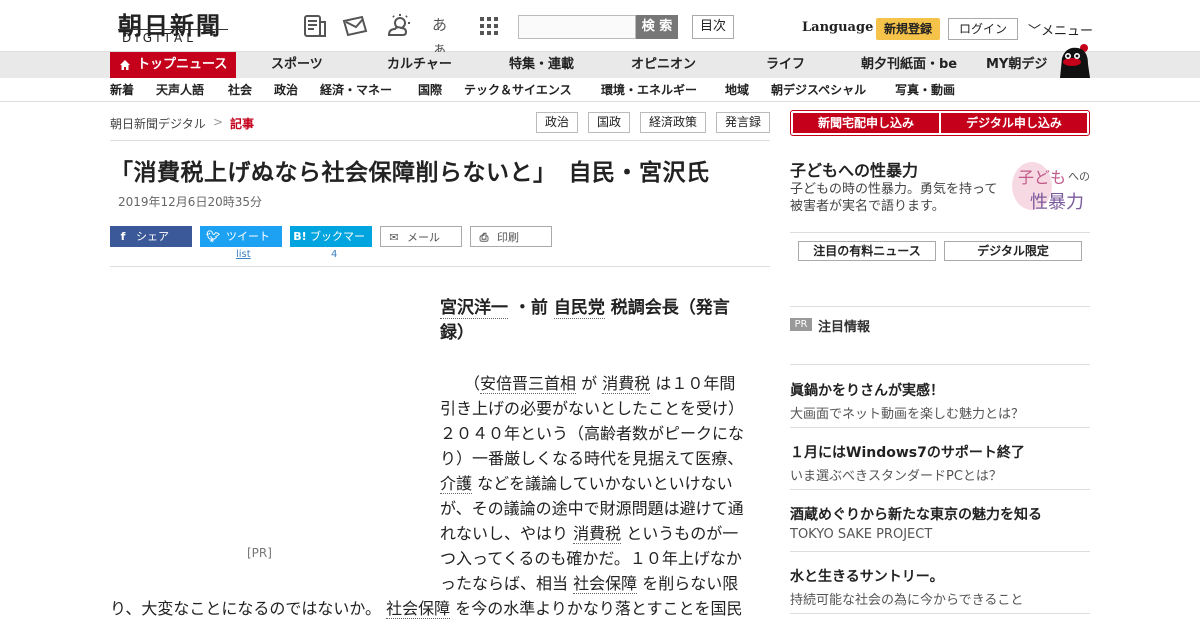 This screenshot has height=630, width=1200. Describe the element at coordinates (489, 26) in the screenshot. I see `apps-grid-icon` at that location.